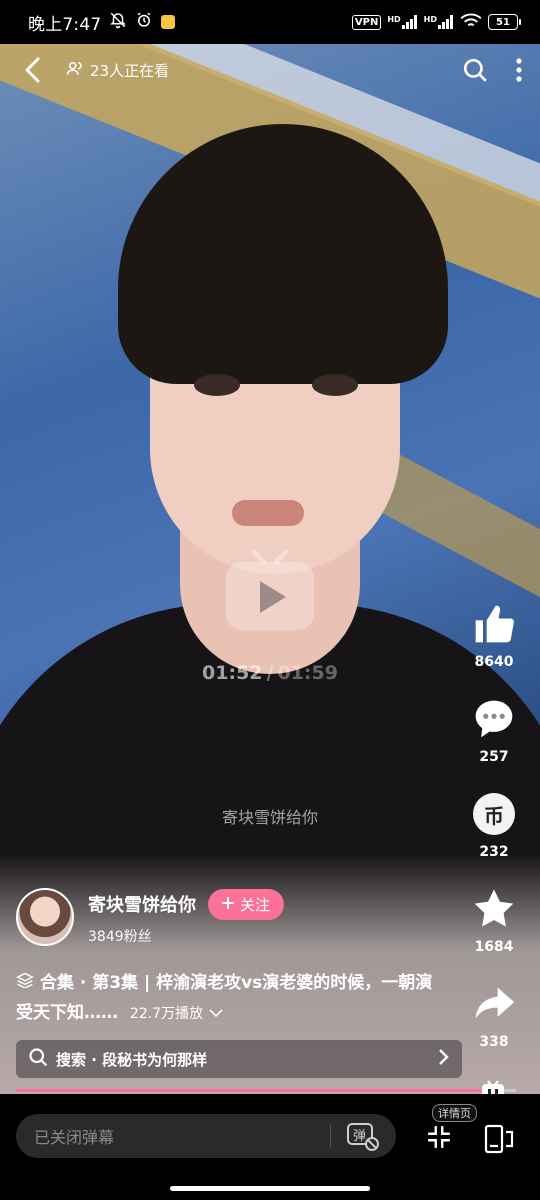  Describe the element at coordinates (255, 904) in the screenshot. I see `follow-label: 关注` at that location.